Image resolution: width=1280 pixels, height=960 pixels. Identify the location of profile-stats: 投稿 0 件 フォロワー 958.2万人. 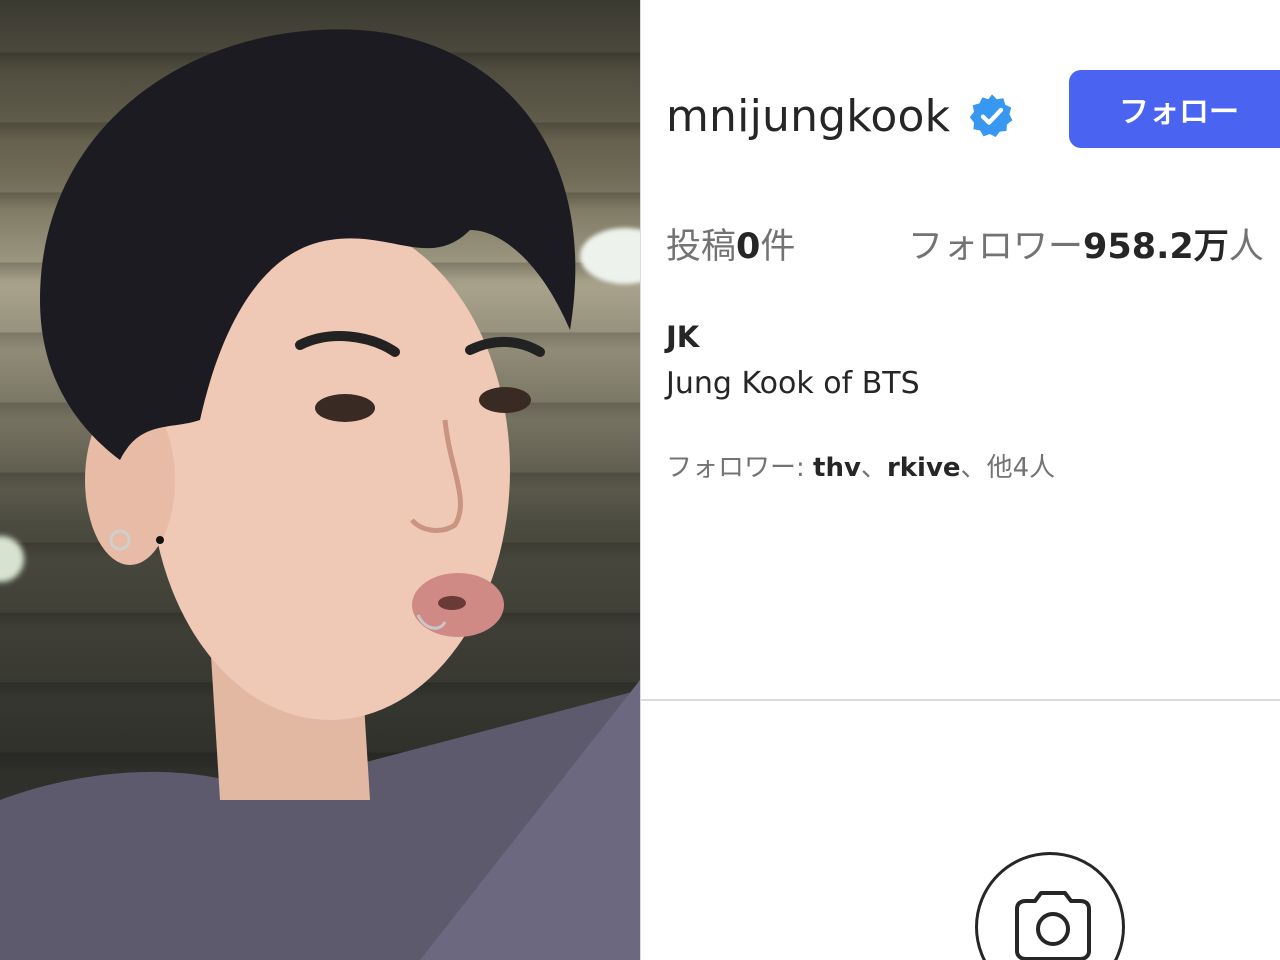
(973, 246).